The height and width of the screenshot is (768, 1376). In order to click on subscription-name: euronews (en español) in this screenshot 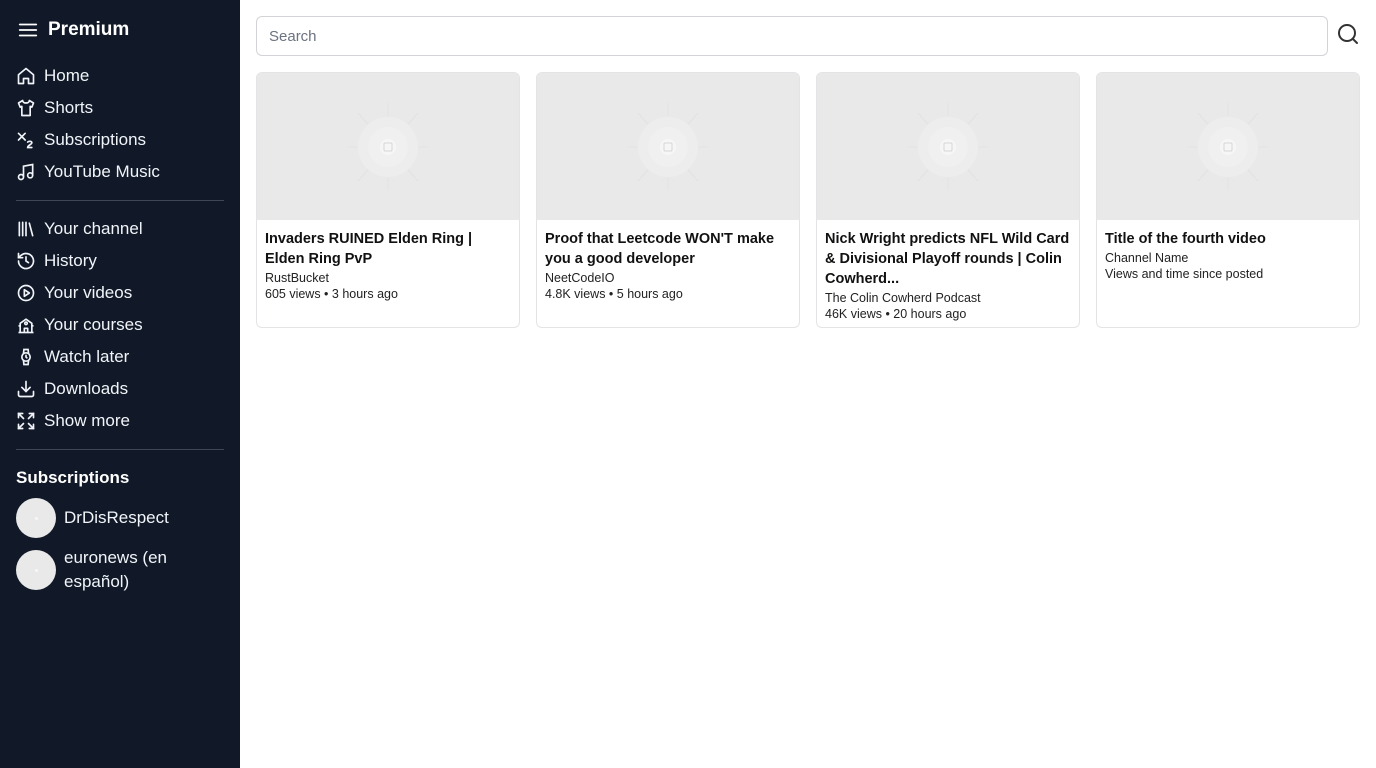, I will do `click(116, 569)`.